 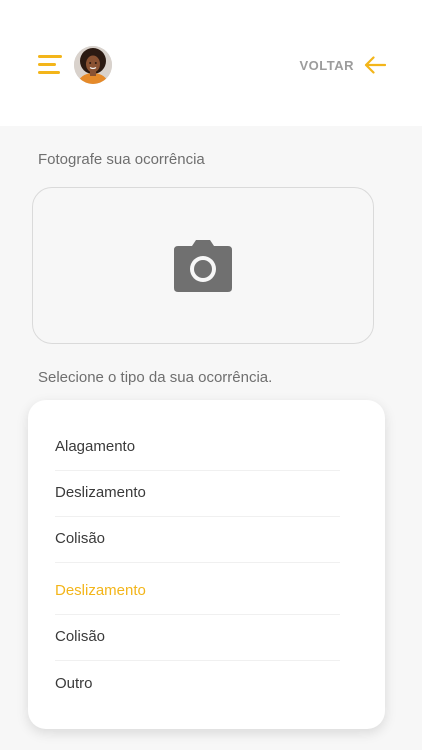 I want to click on option-colisao-2: Colisão, so click(x=197, y=637).